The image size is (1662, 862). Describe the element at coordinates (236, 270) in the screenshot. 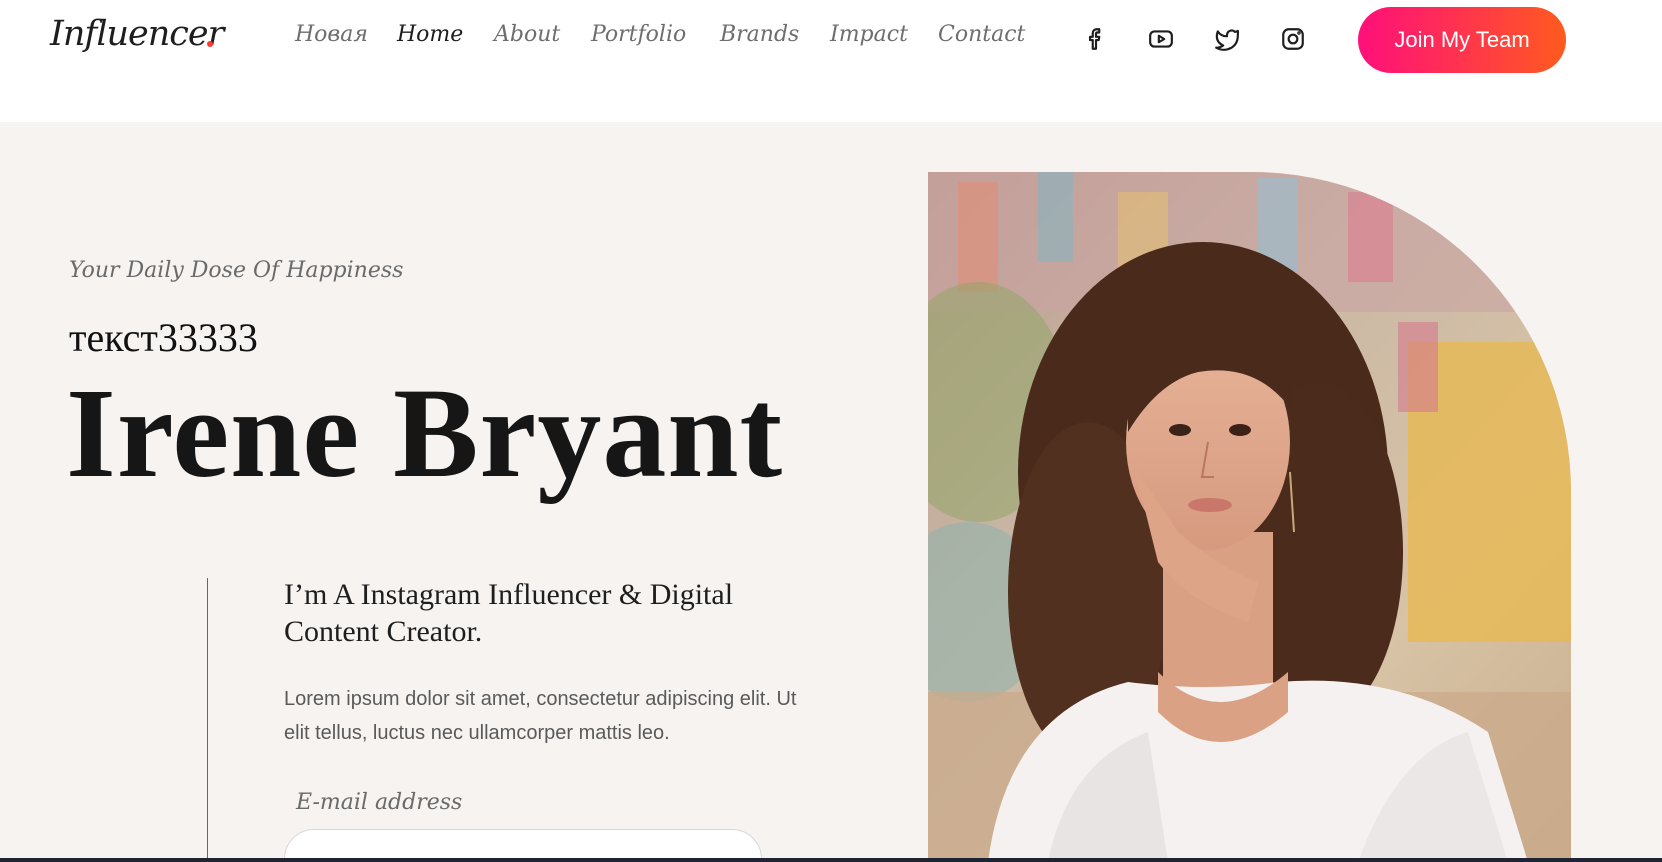

I see `hero-tagline: Your Daily Dose Of Happiness` at that location.